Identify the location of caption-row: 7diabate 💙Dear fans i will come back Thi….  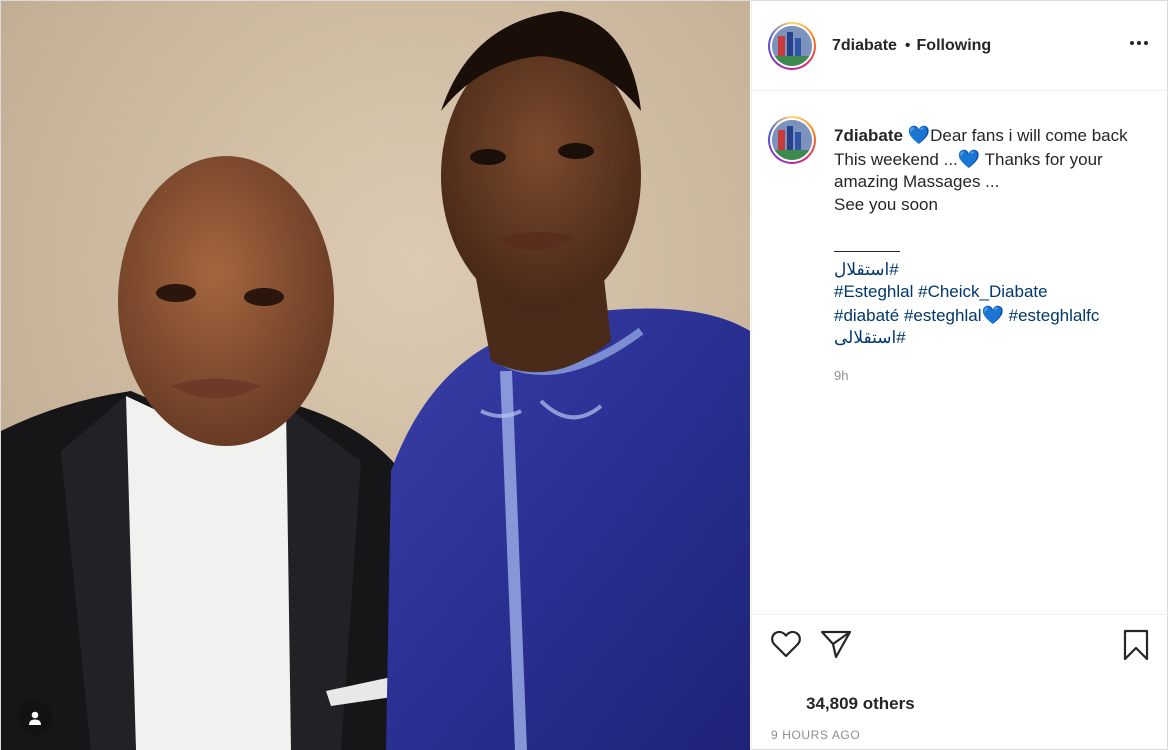
(960, 251).